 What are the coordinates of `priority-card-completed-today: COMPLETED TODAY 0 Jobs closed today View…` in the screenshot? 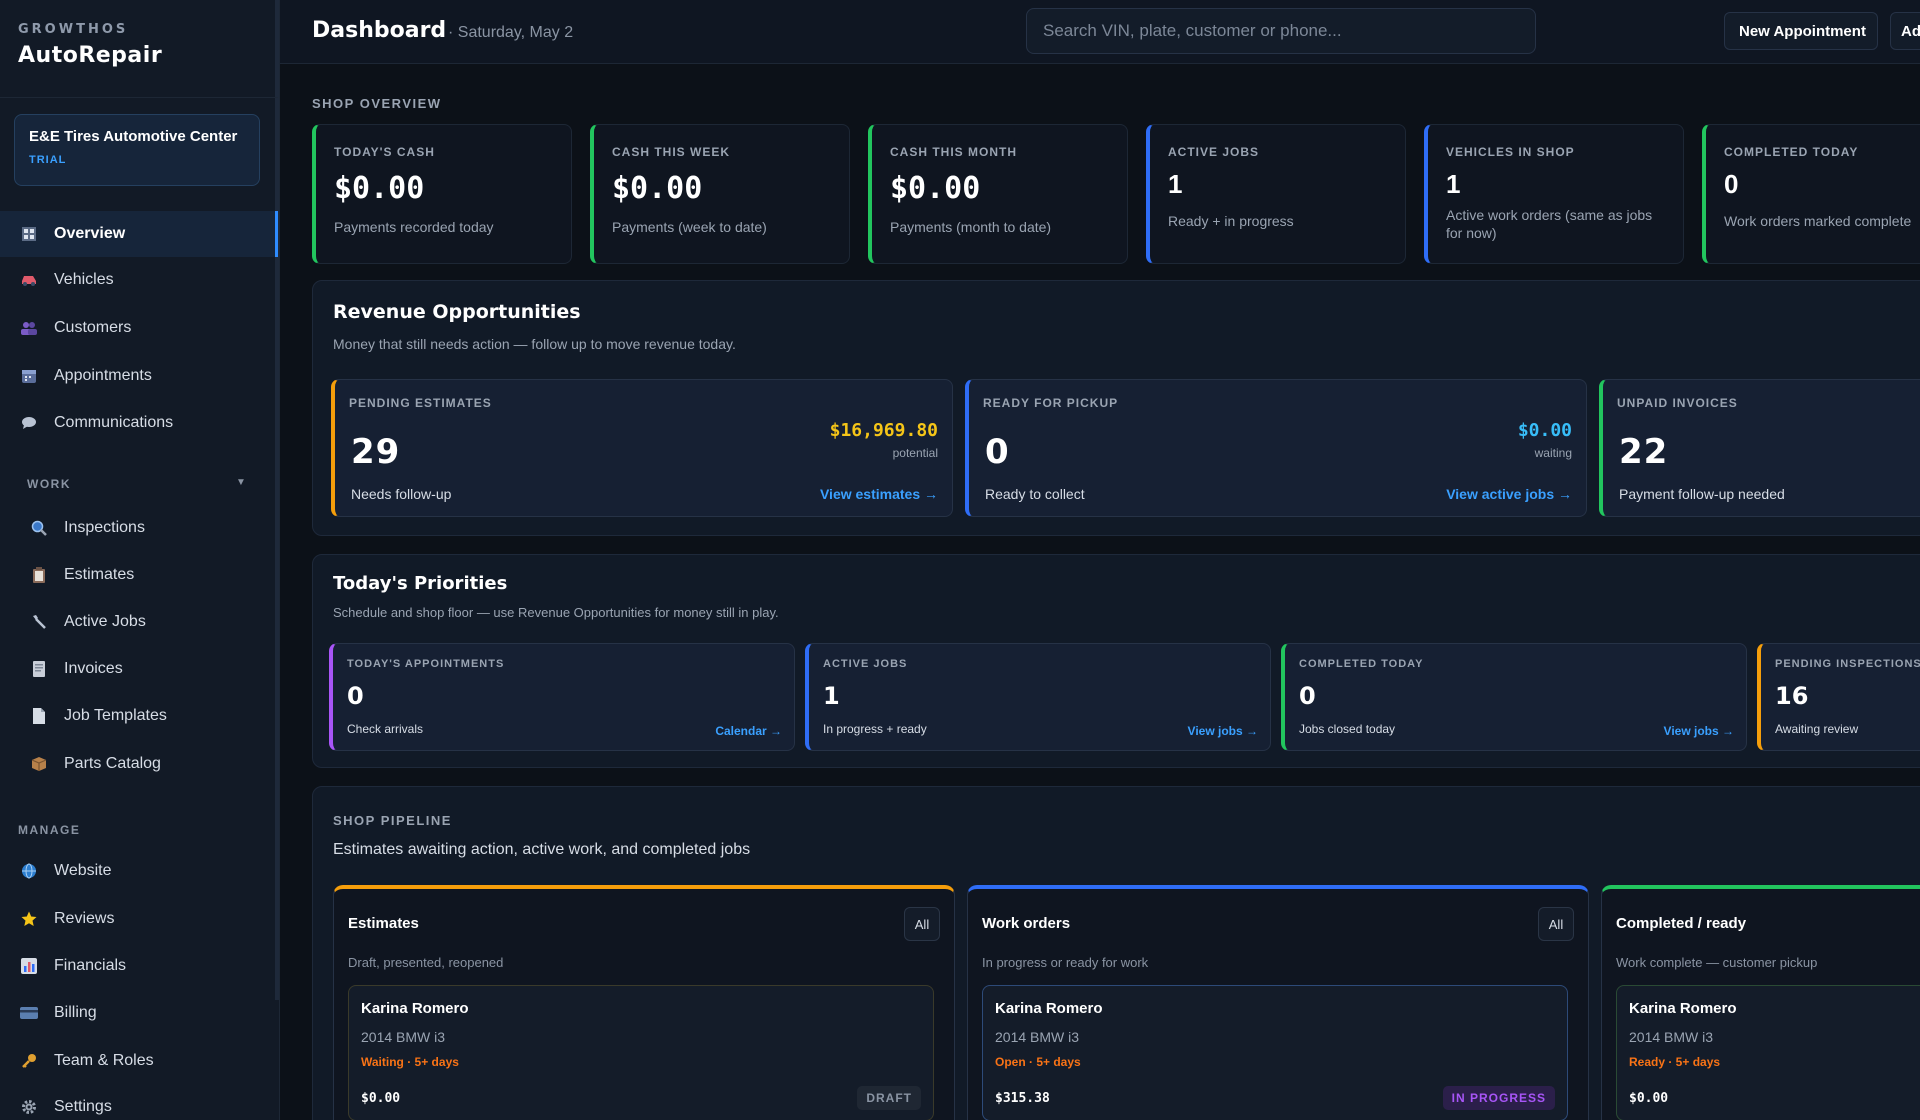 It's located at (1514, 697).